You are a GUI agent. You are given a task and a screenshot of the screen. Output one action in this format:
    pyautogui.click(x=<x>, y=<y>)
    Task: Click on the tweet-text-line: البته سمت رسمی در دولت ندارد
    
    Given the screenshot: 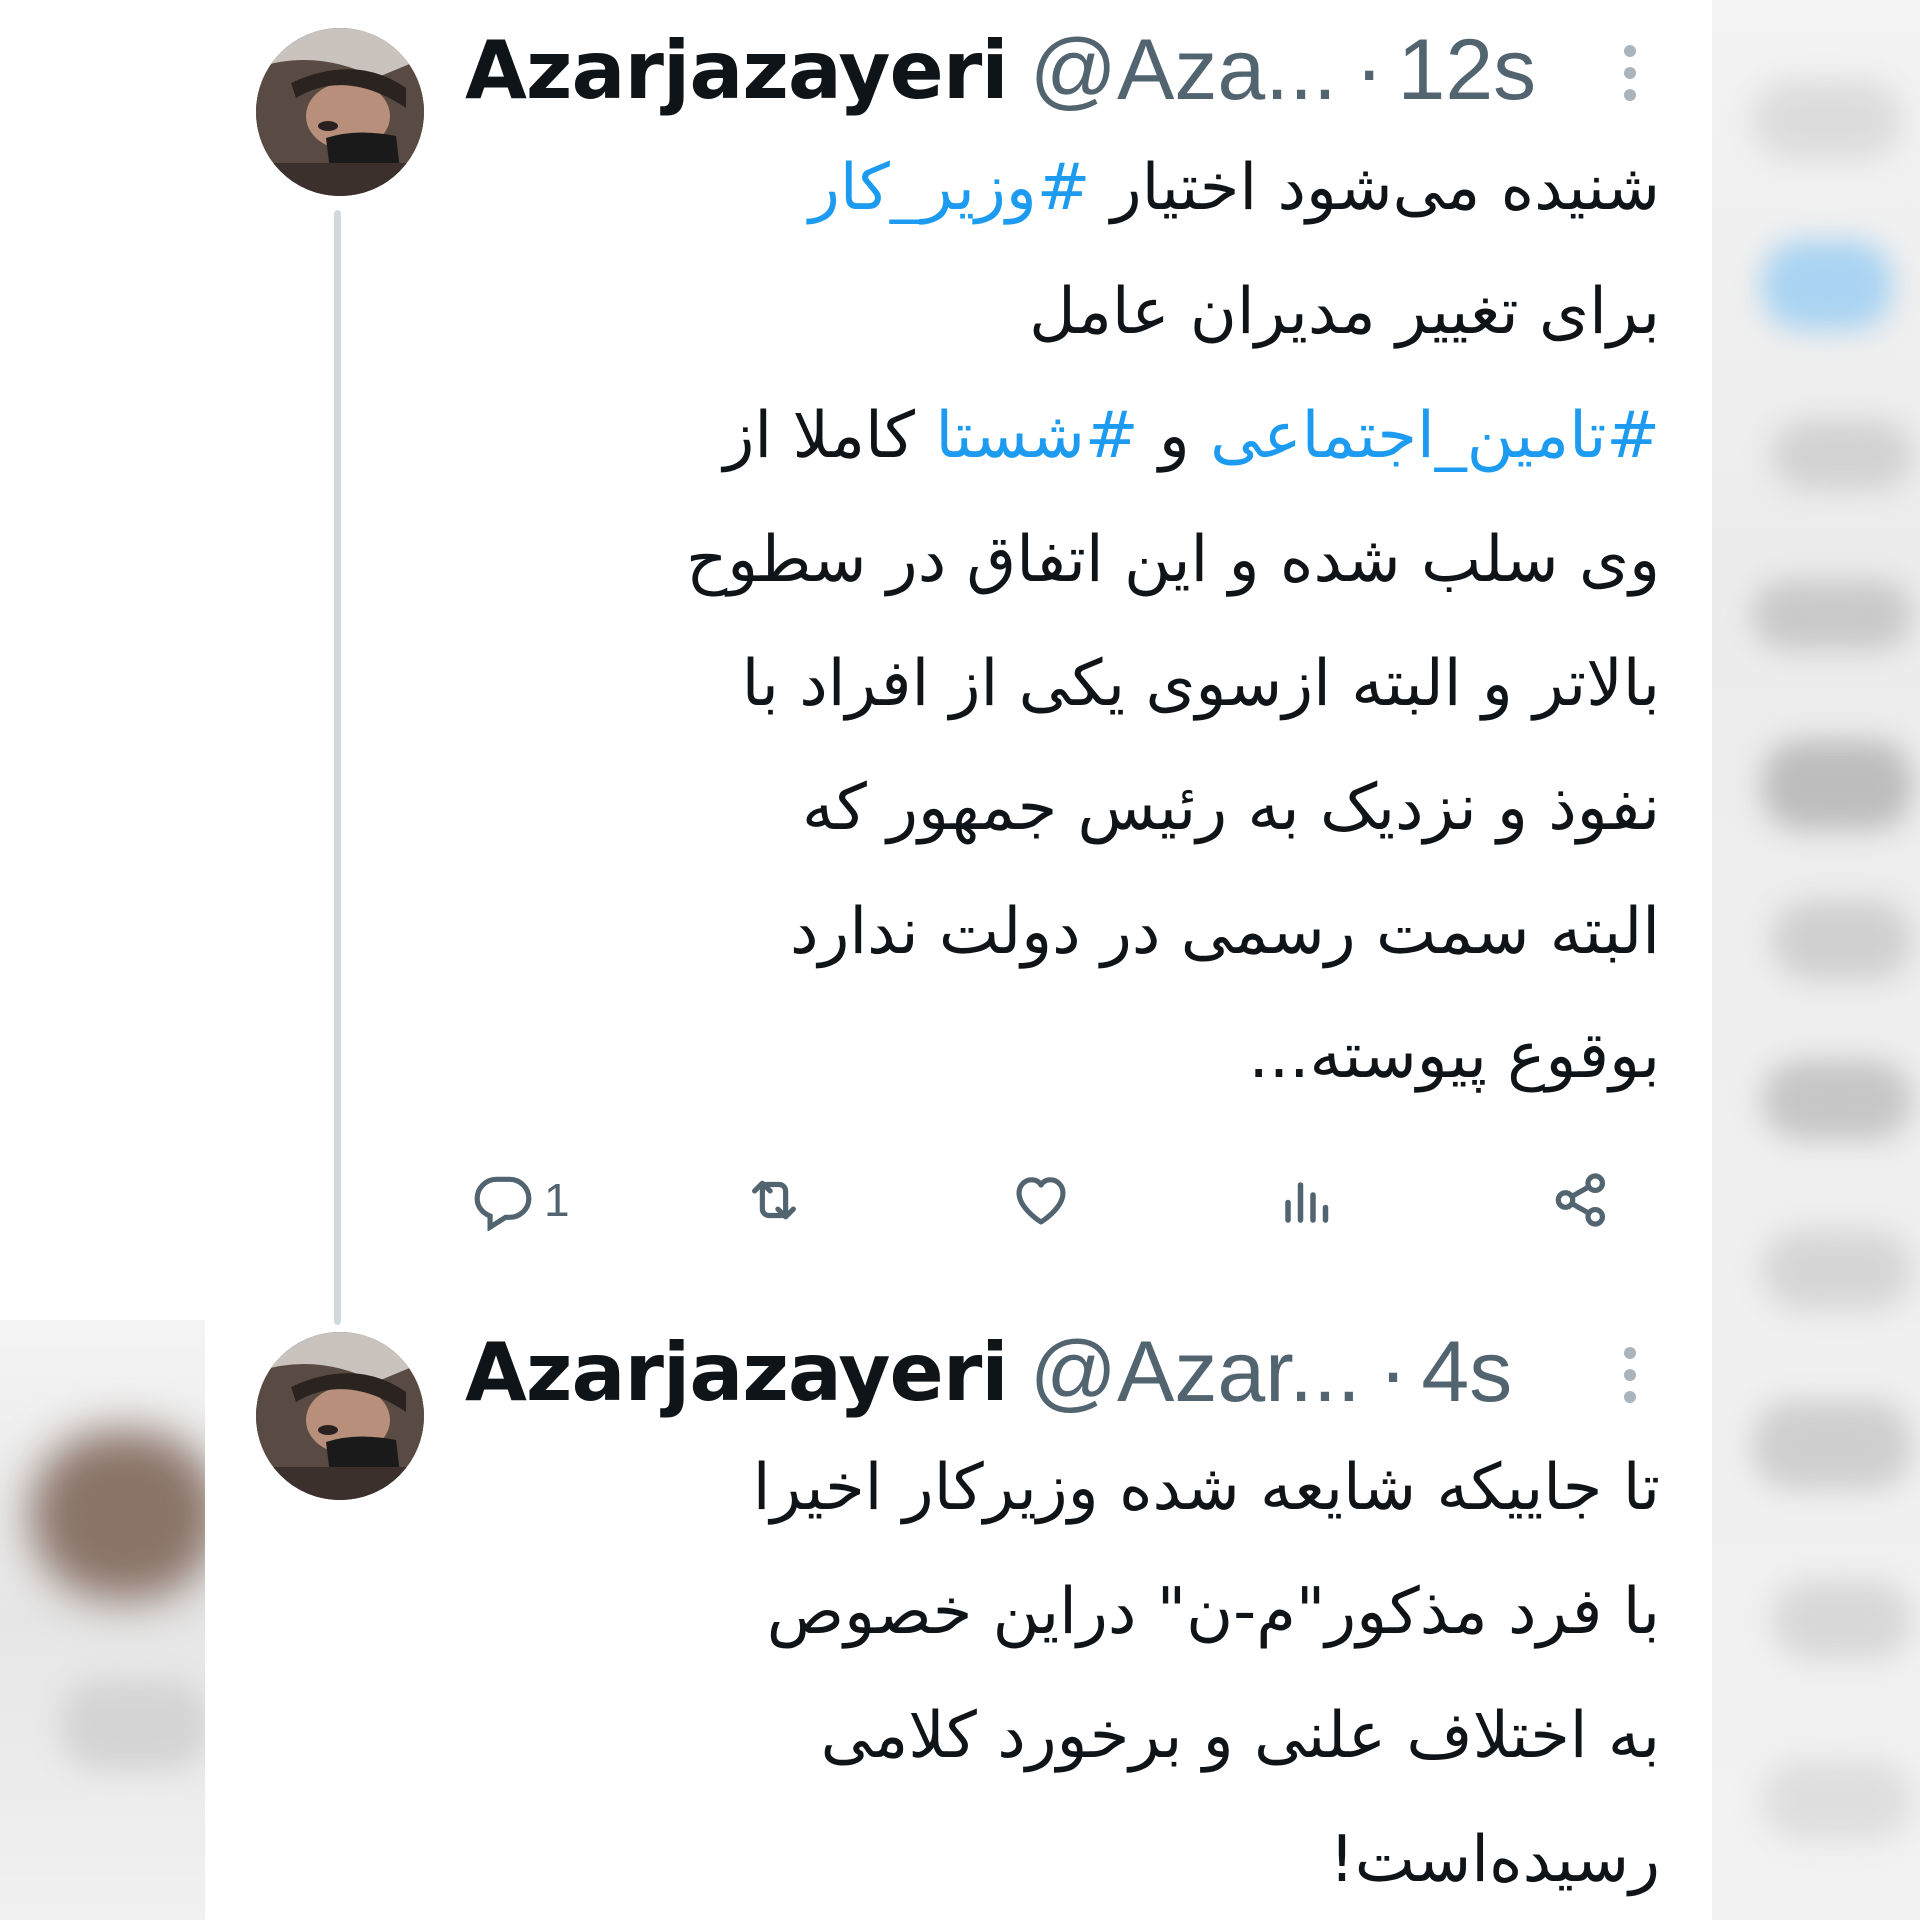 What is the action you would take?
    pyautogui.click(x=1065, y=932)
    